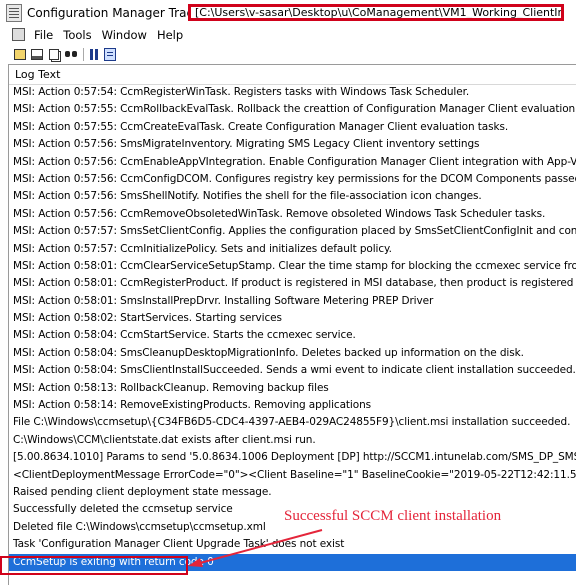  I want to click on annotation-arrow, so click(255, 548).